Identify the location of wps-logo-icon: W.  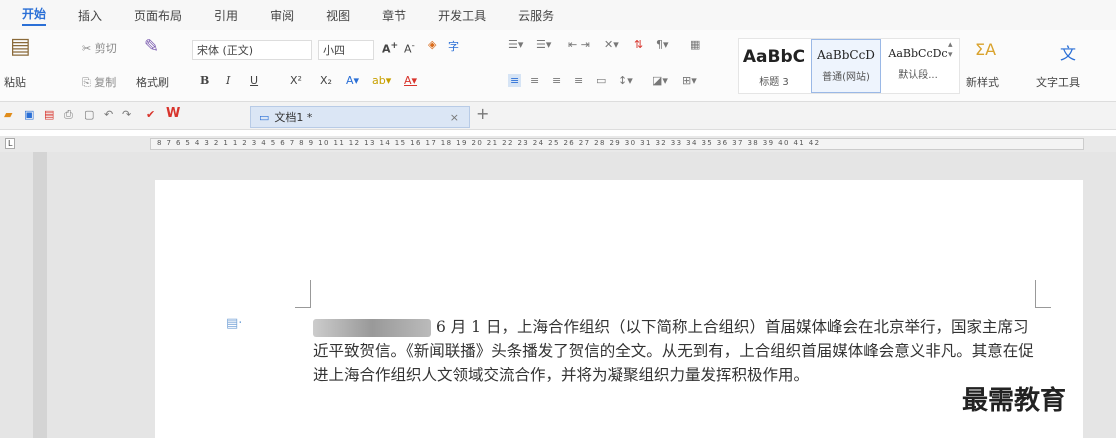
(173, 113).